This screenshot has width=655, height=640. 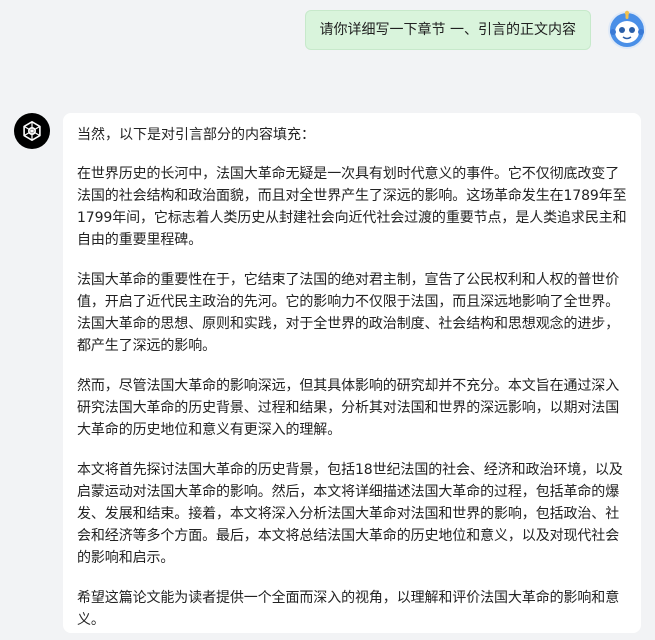 What do you see at coordinates (447, 30) in the screenshot?
I see `user-message-bubble: 请你详细写一下章节 一、引言的正文内容` at bounding box center [447, 30].